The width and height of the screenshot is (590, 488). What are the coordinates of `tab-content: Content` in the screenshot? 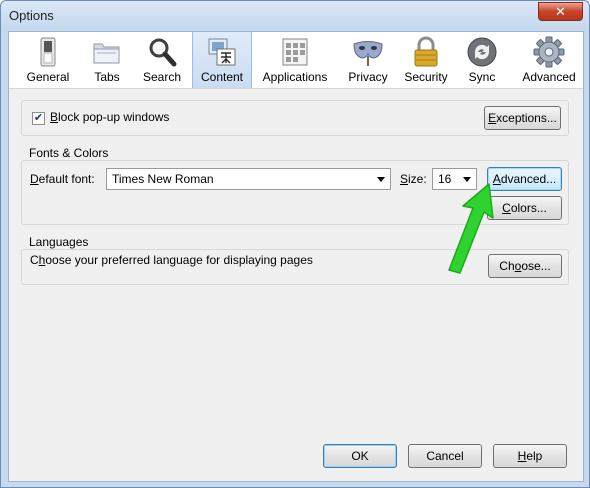 It's located at (222, 60).